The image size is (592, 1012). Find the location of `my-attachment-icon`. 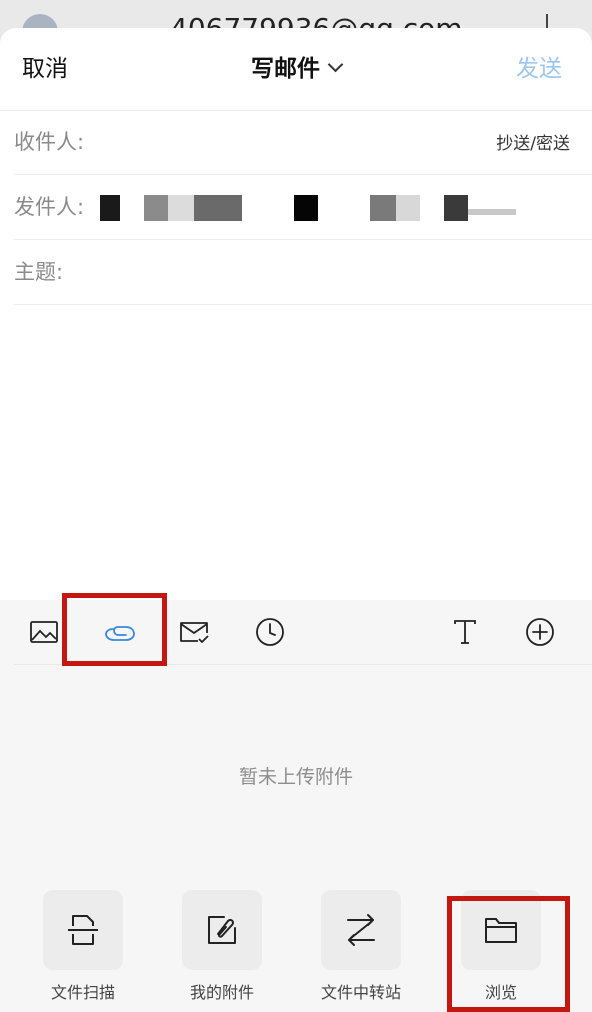

my-attachment-icon is located at coordinates (222, 930).